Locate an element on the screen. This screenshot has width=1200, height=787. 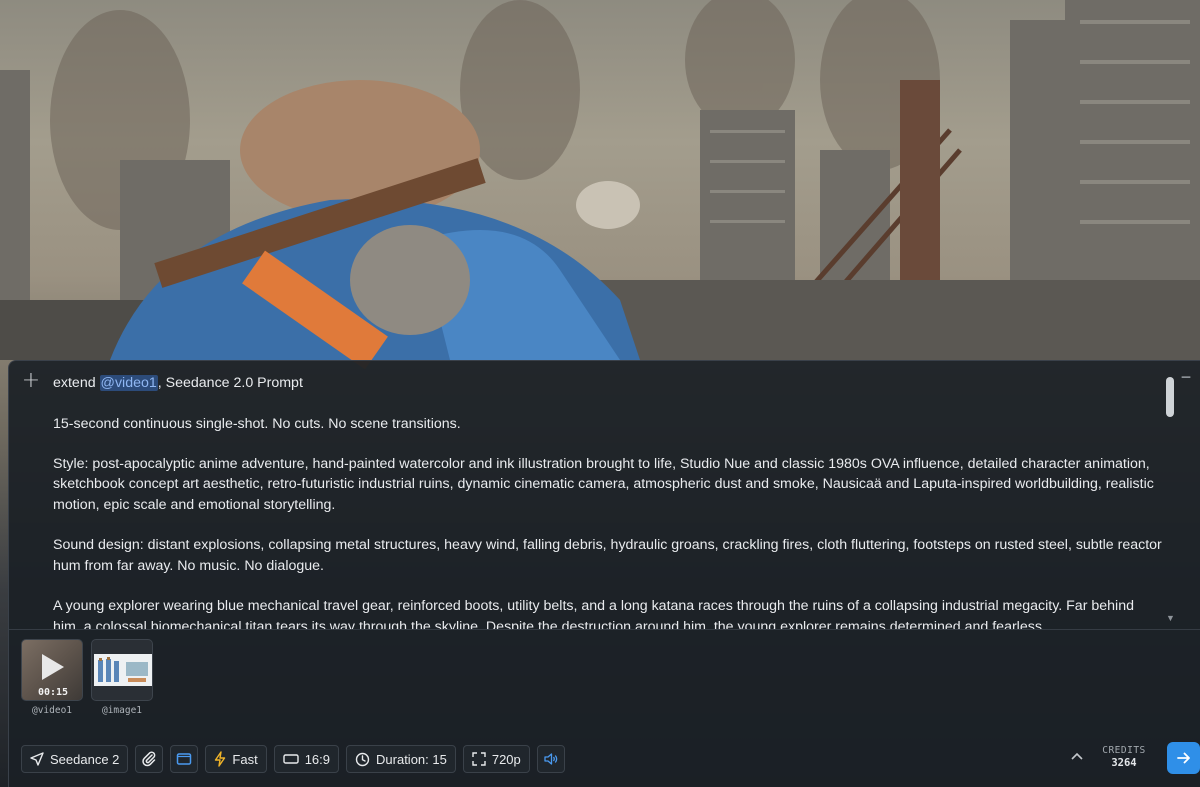
frame-mode-button is located at coordinates (184, 759).